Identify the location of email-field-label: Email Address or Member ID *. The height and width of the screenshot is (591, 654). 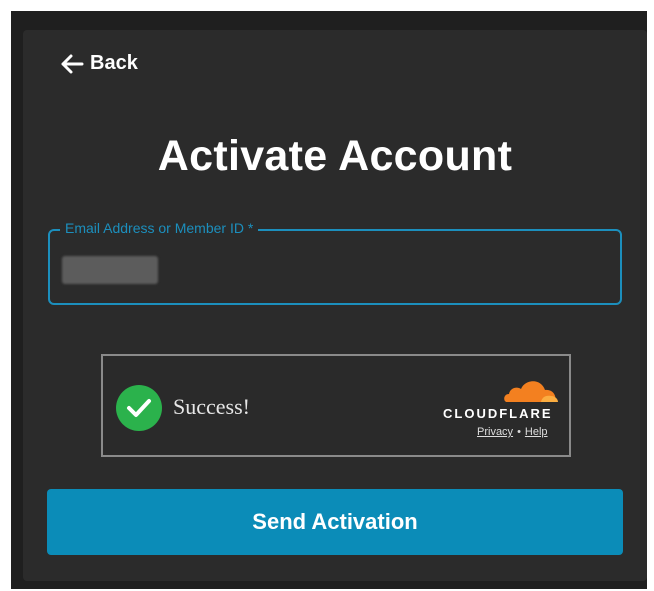
(159, 228).